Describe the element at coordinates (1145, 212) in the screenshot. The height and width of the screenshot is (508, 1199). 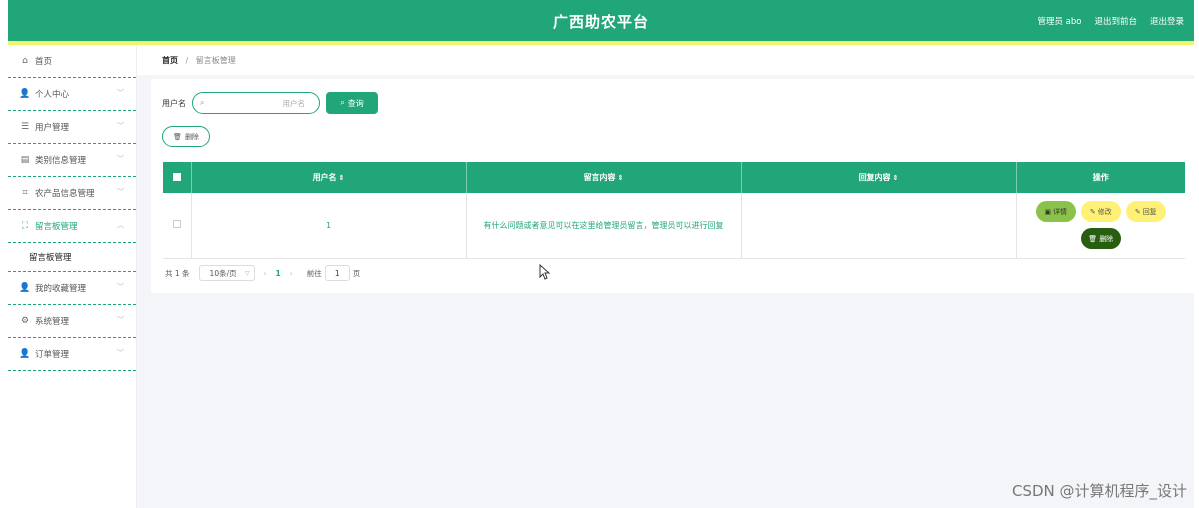
I see `reply-button: ✎ 回复` at that location.